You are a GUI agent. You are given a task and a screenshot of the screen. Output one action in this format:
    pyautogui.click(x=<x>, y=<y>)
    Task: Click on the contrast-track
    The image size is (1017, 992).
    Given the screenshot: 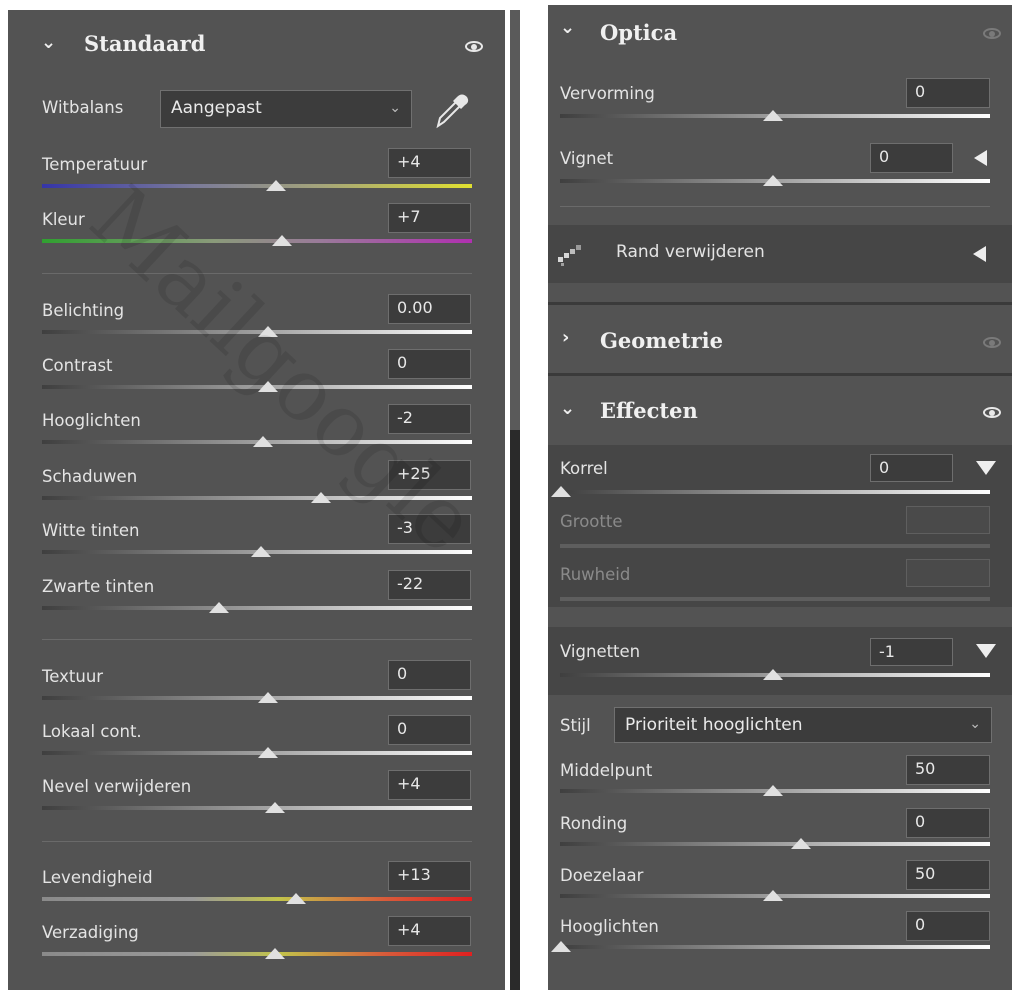 What is the action you would take?
    pyautogui.click(x=257, y=387)
    